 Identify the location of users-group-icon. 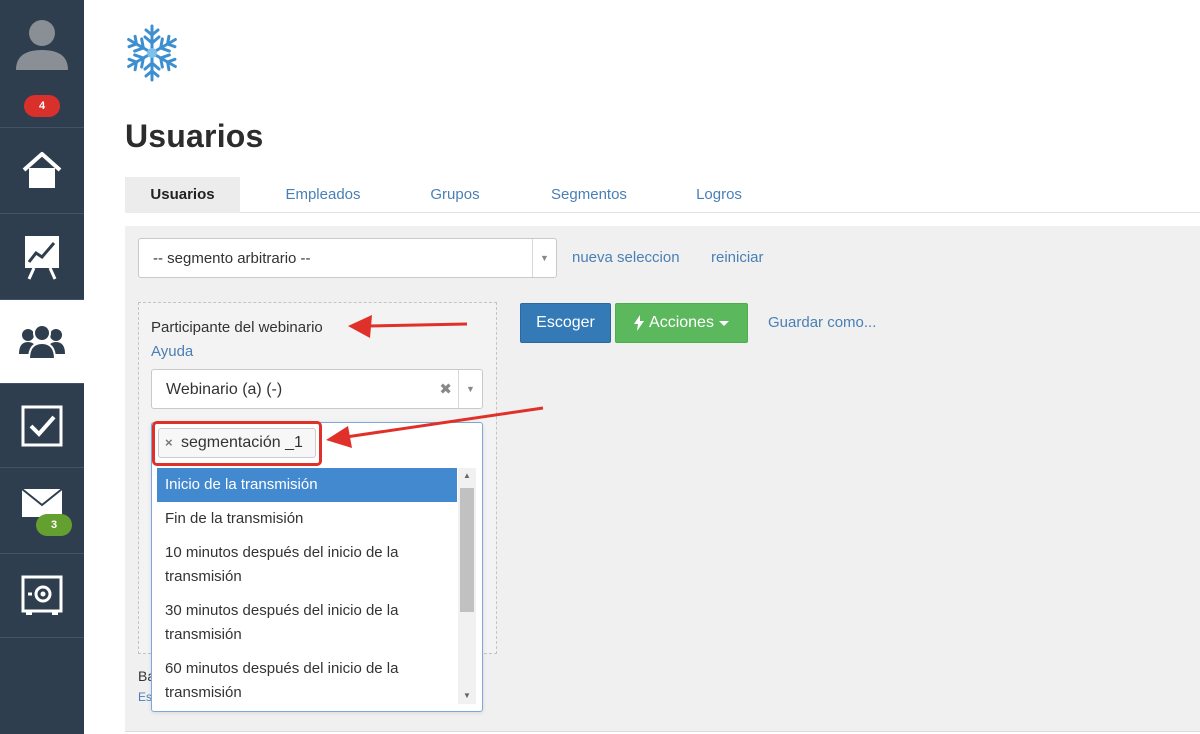
(42, 341).